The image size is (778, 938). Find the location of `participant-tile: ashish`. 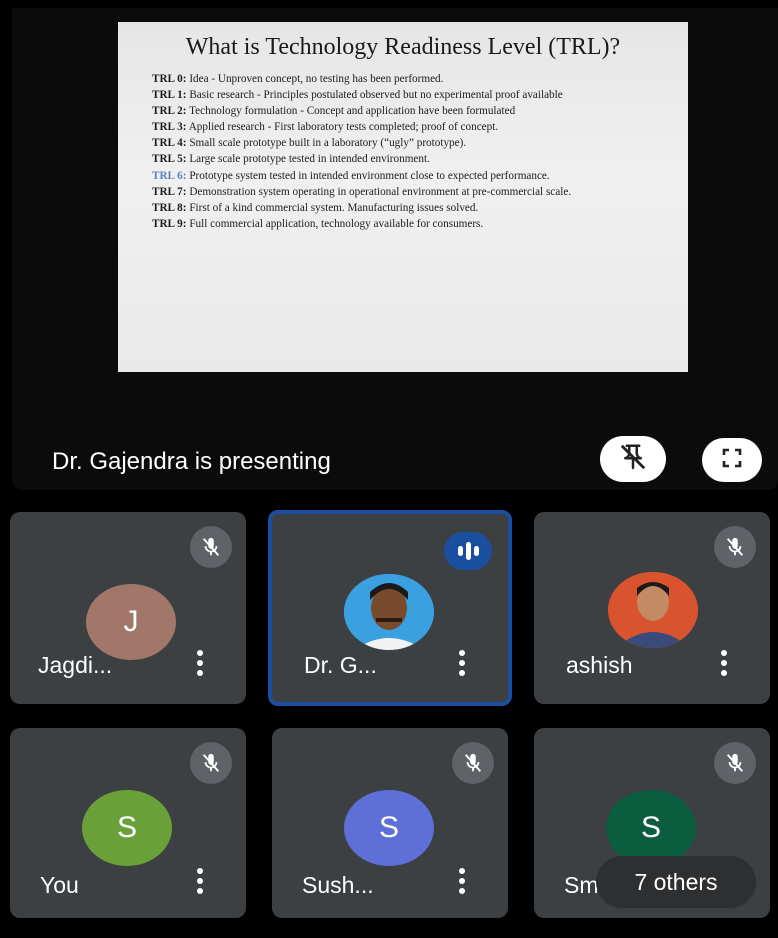

participant-tile: ashish is located at coordinates (652, 608).